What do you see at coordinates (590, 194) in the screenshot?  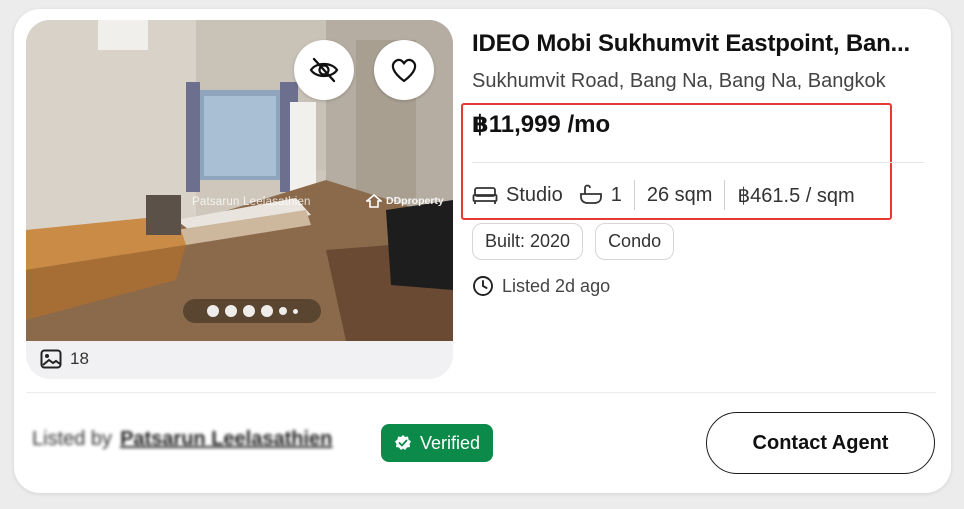 I see `bathtub-icon` at bounding box center [590, 194].